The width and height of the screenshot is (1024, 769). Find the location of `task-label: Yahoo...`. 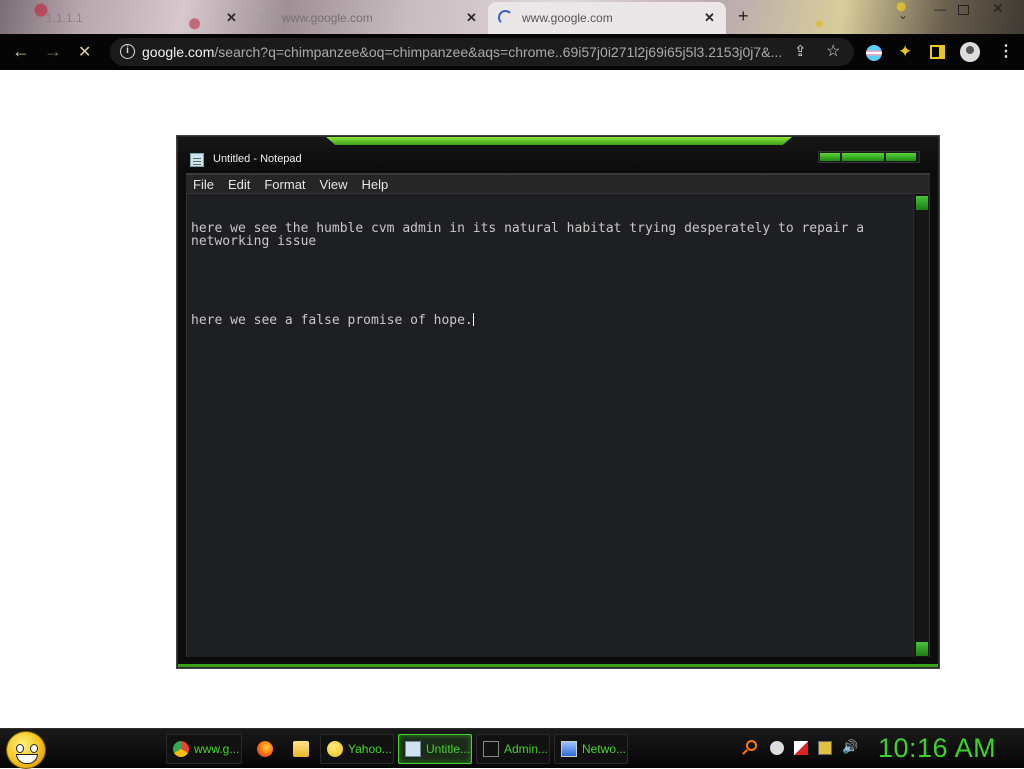

task-label: Yahoo... is located at coordinates (370, 749).